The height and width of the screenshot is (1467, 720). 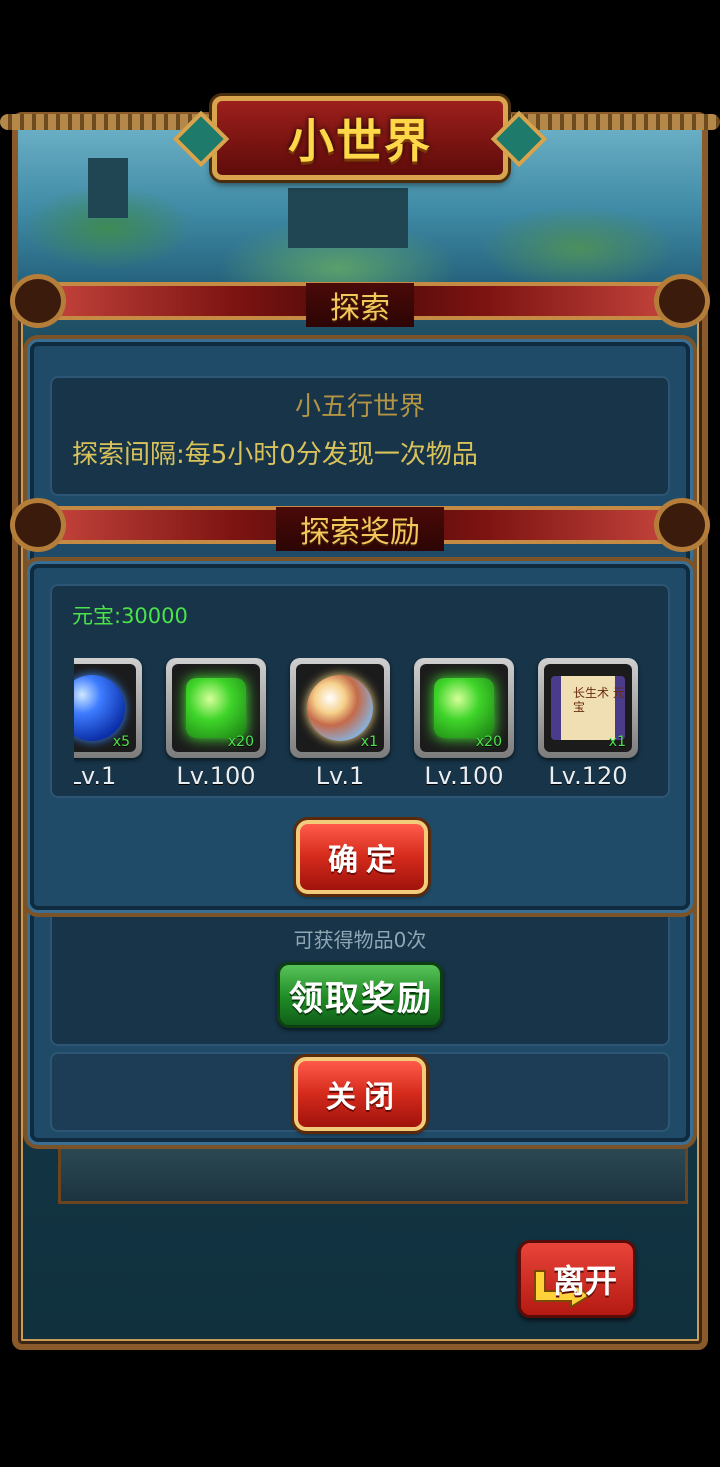 I want to click on currency-yuanbao: 元宝:30000, so click(x=130, y=616).